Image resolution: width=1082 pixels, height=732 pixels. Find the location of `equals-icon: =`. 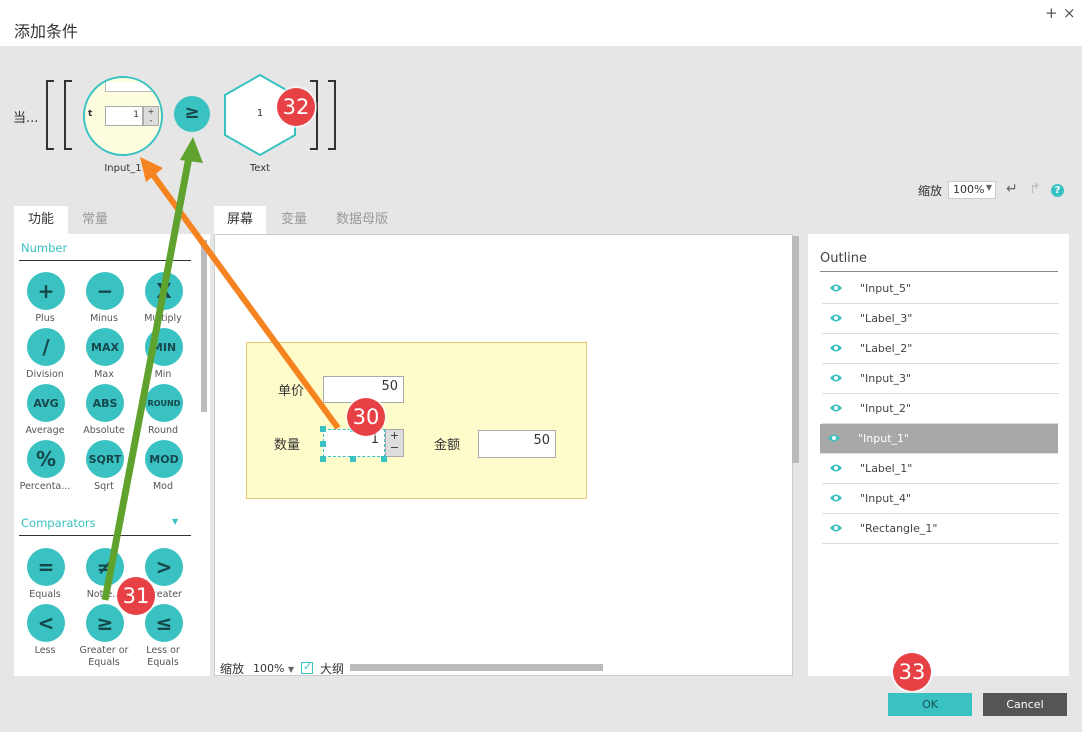

equals-icon: = is located at coordinates (46, 567).